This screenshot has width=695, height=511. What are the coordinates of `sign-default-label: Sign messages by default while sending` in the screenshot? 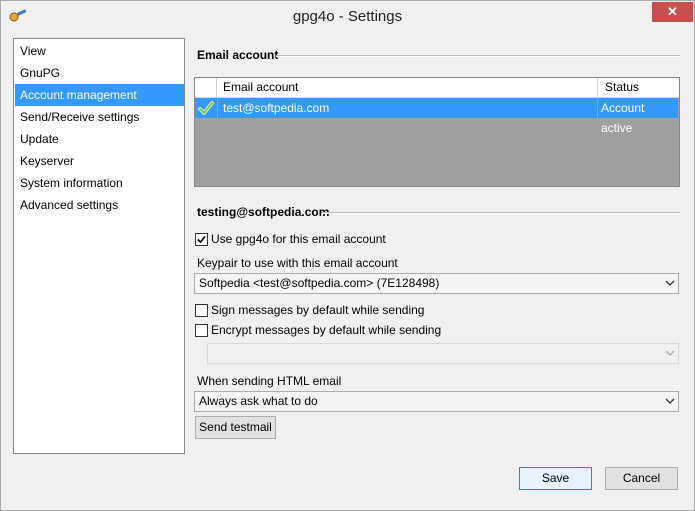 It's located at (317, 310).